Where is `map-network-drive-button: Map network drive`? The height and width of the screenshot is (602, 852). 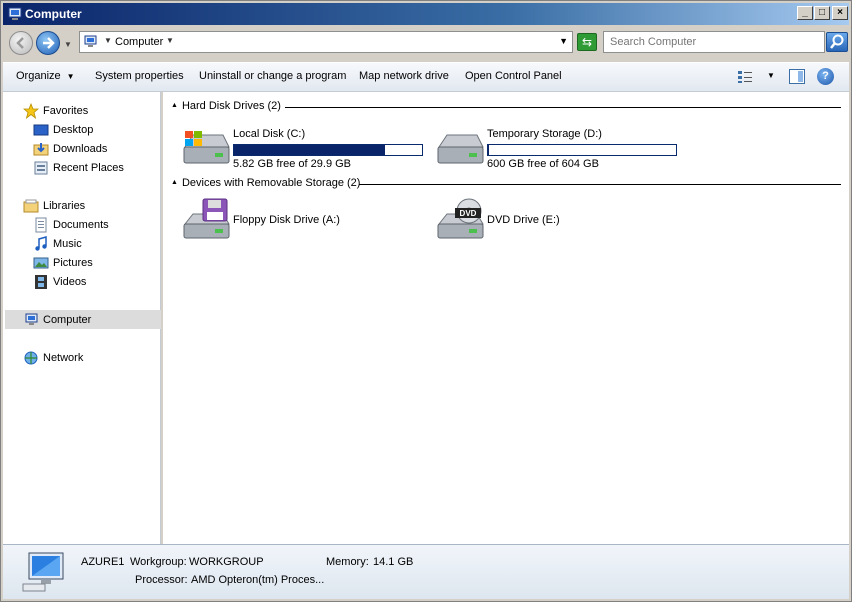 map-network-drive-button: Map network drive is located at coordinates (404, 76).